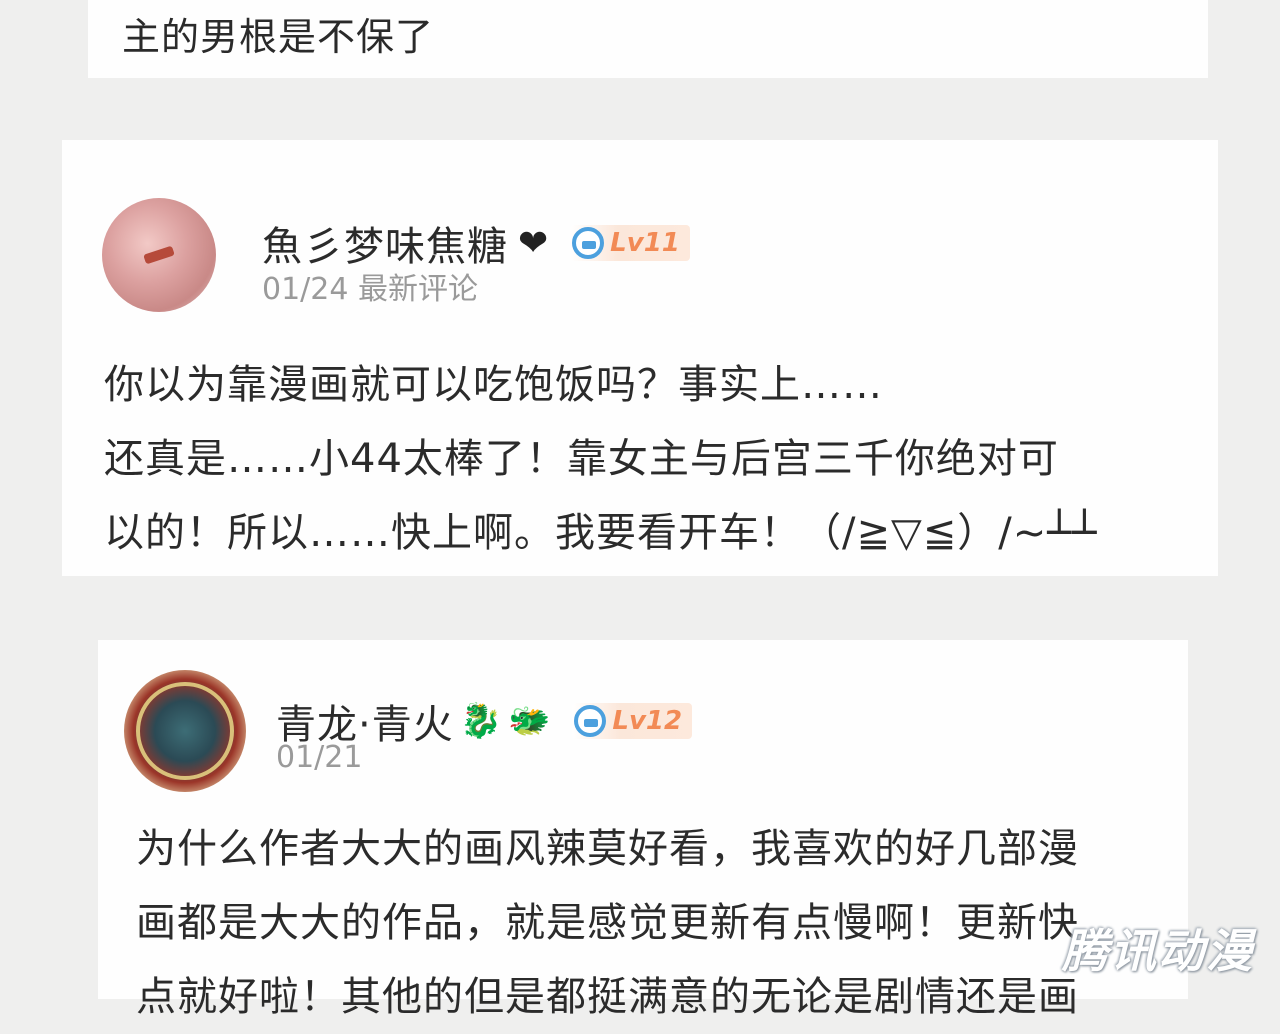 The width and height of the screenshot is (1280, 1034). What do you see at coordinates (607, 997) in the screenshot?
I see `comment-line: 点就好啦！其他的但是都挺满意的无论是剧情还是画` at bounding box center [607, 997].